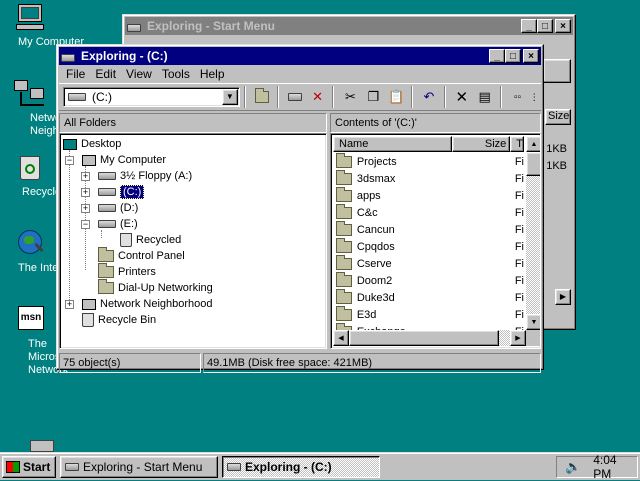 The width and height of the screenshot is (640, 481). What do you see at coordinates (428, 314) in the screenshot?
I see `file-row: E3d Fi` at bounding box center [428, 314].